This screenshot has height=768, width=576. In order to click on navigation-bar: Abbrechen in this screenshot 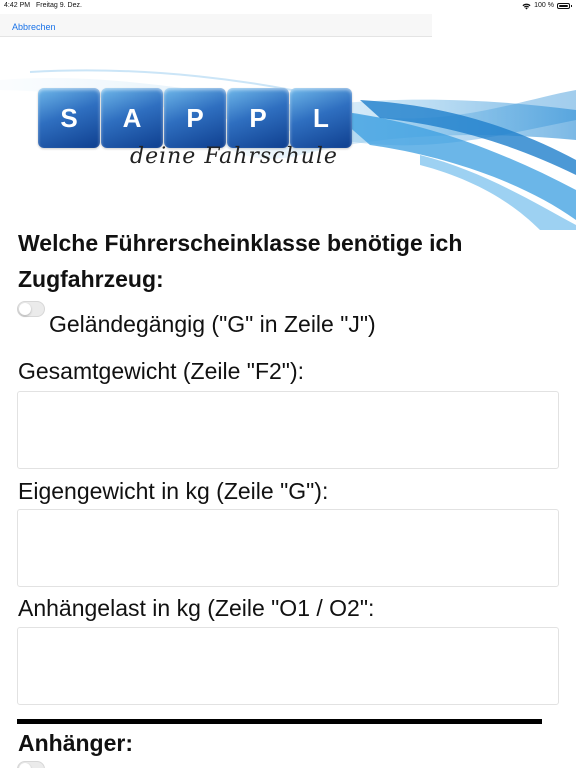, I will do `click(216, 25)`.